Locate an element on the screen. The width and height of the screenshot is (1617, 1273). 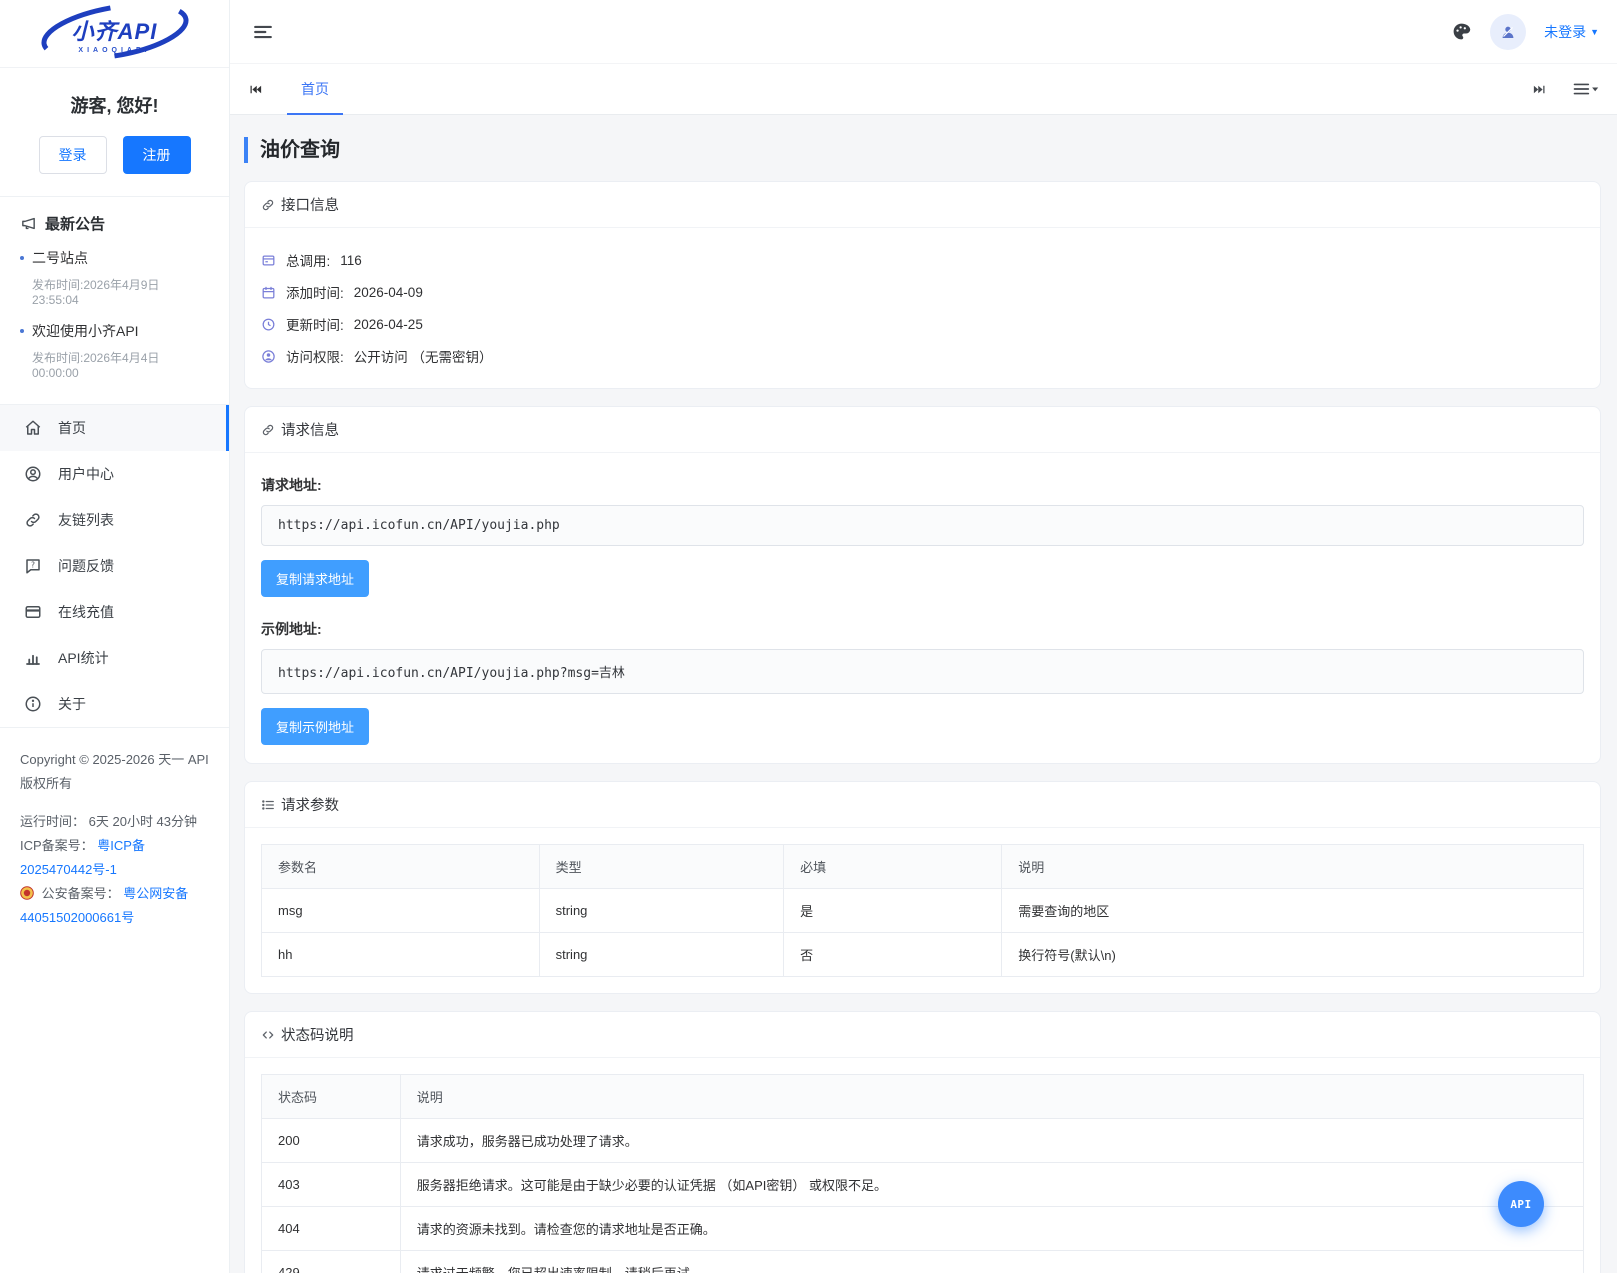
sidebar-toggle-button is located at coordinates (263, 32).